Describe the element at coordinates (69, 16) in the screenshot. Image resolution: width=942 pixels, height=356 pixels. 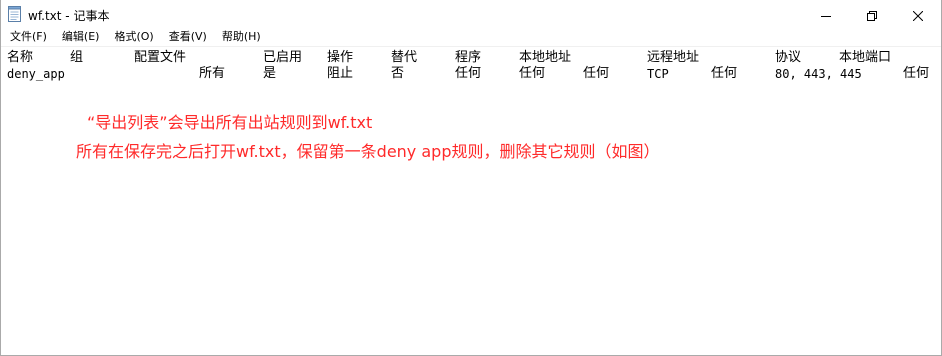
I see `window-title: wf.txt - 记事本` at that location.